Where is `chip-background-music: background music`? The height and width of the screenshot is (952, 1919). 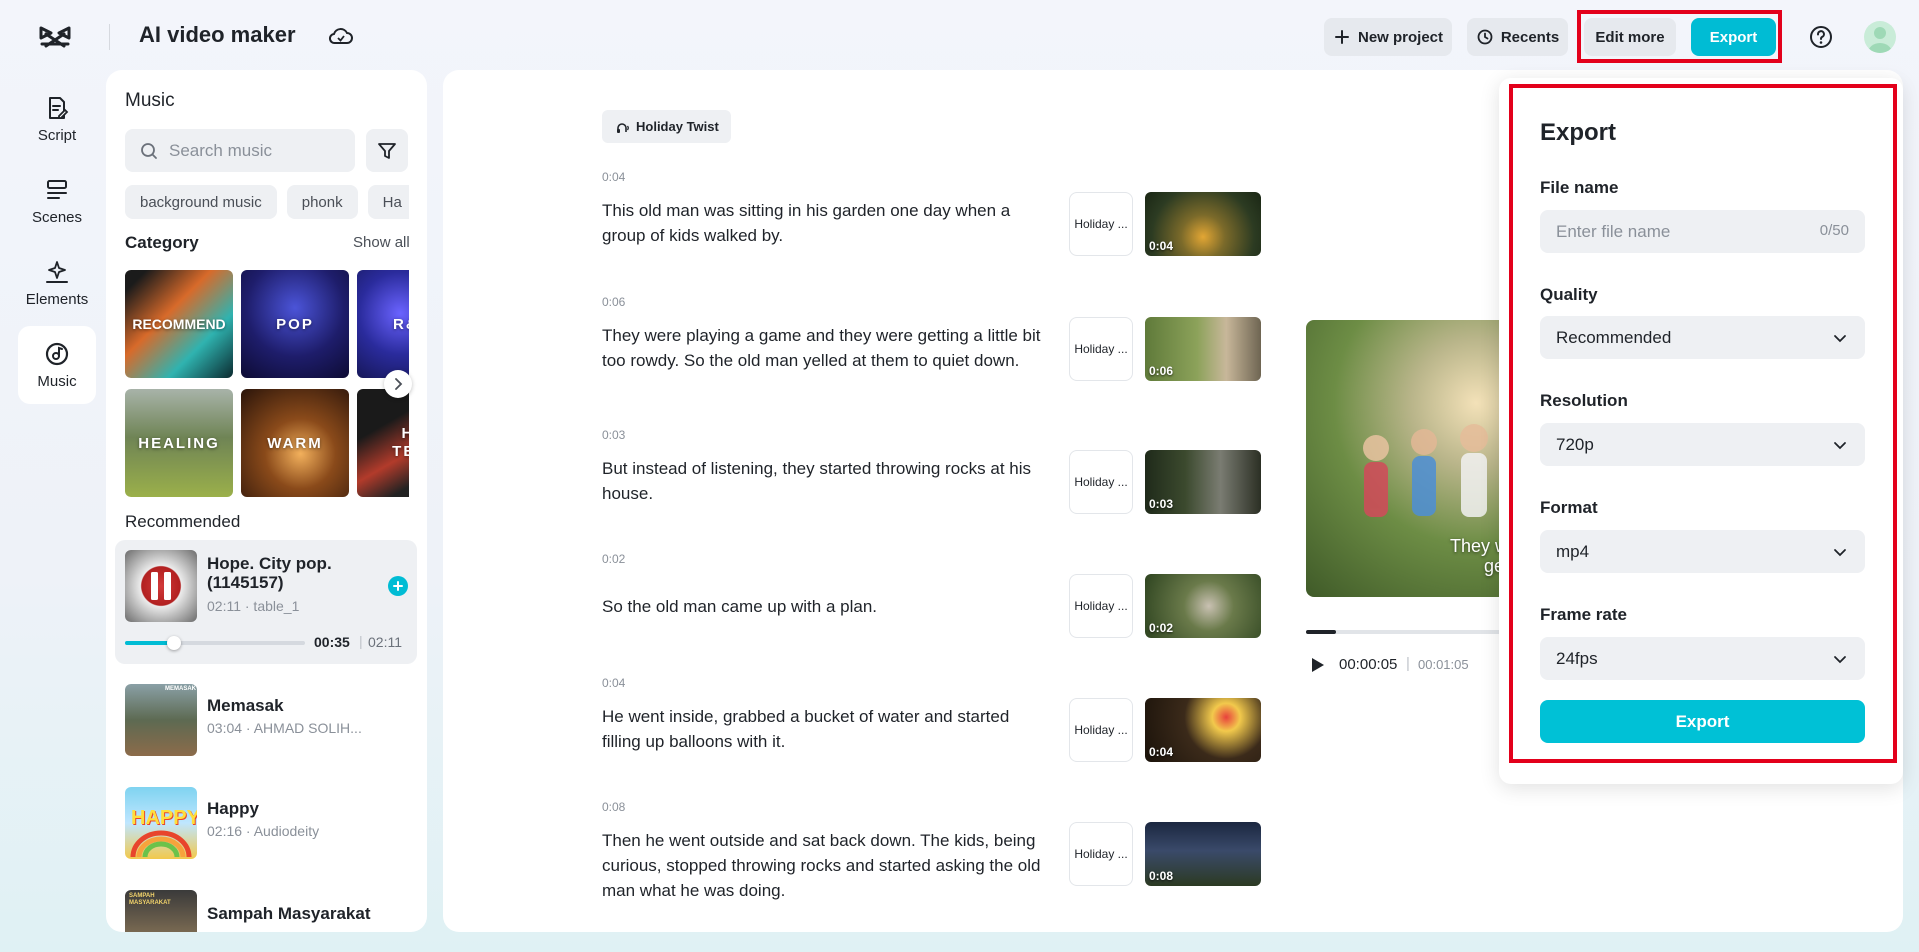 chip-background-music: background music is located at coordinates (201, 202).